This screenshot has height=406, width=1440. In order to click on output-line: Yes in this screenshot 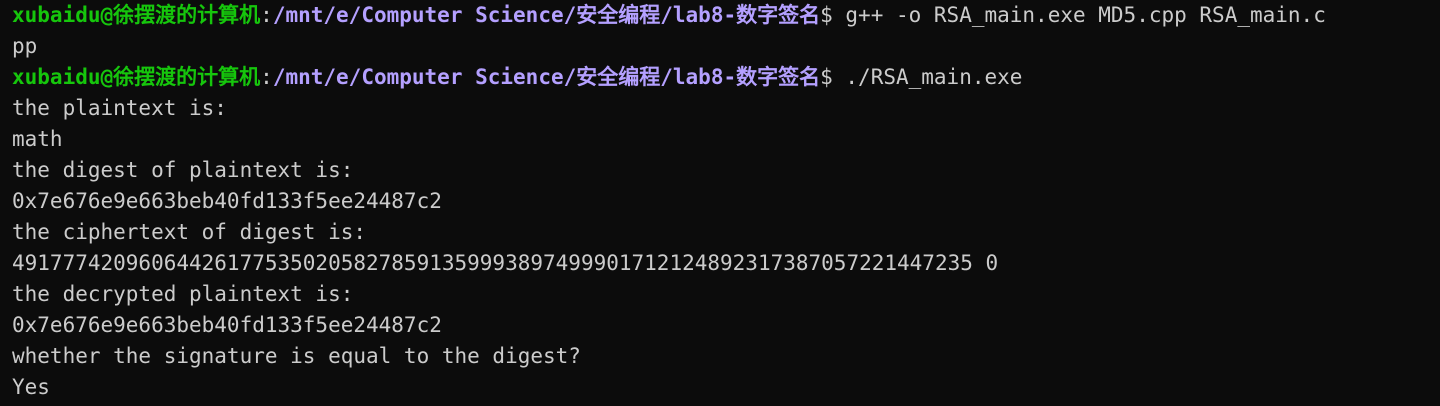, I will do `click(31, 387)`.